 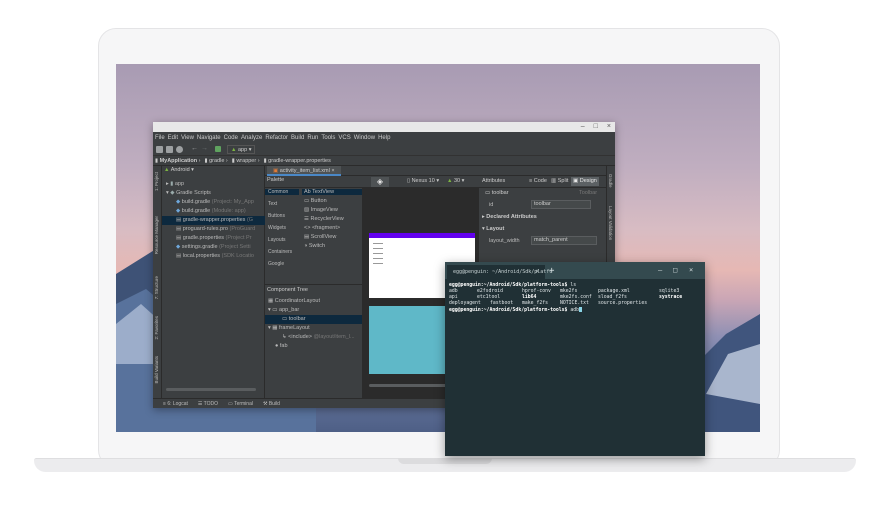 I want to click on id-field: toolbar, so click(x=561, y=204).